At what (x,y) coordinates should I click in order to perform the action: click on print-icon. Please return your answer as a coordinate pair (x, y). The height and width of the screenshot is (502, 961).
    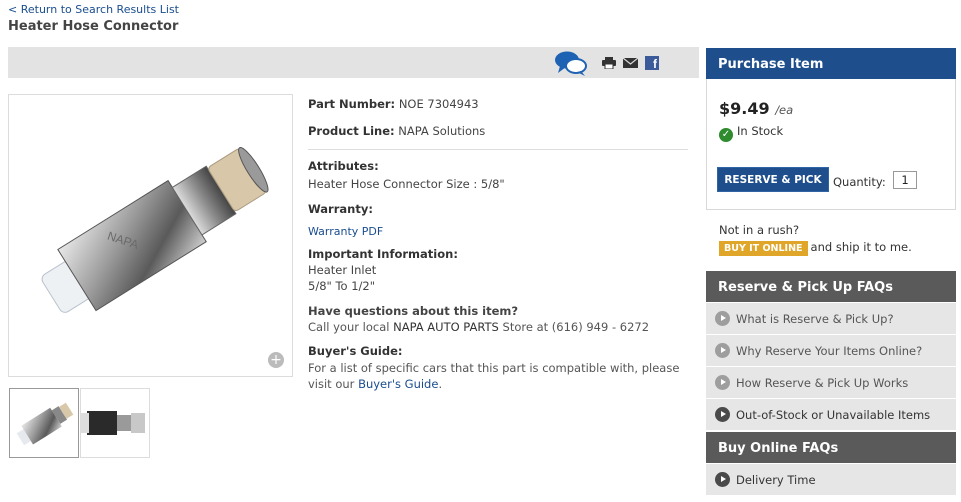
    Looking at the image, I should click on (609, 63).